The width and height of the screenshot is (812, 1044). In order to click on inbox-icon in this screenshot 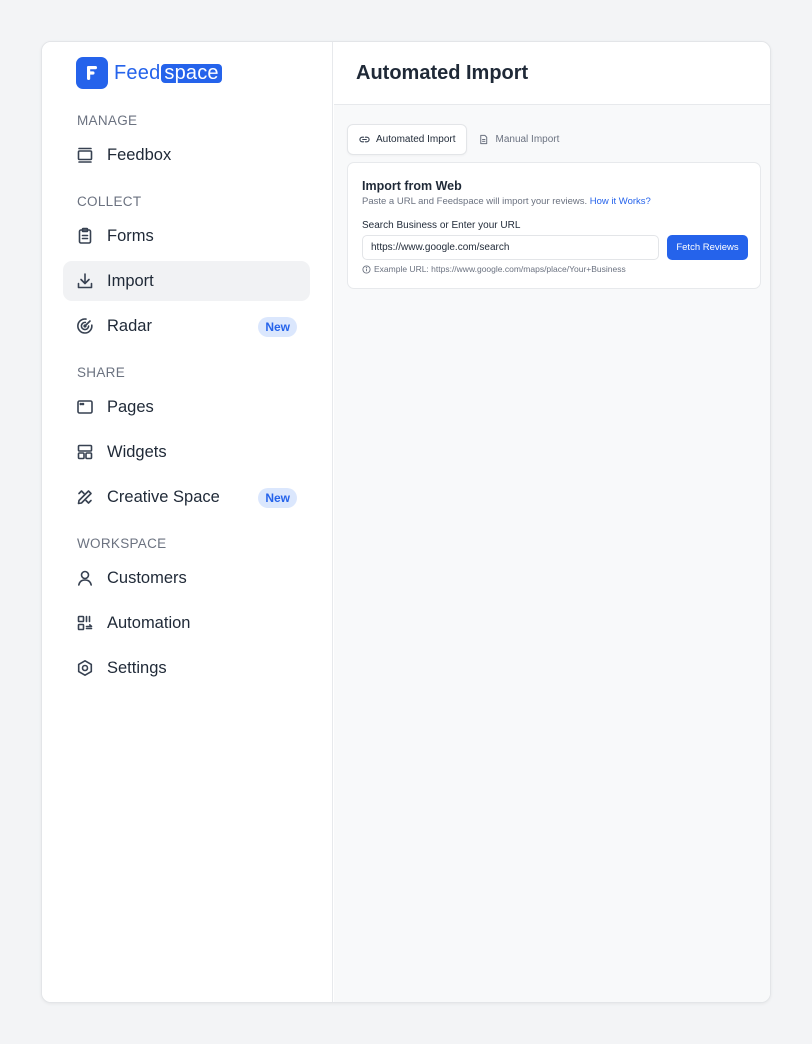, I will do `click(85, 155)`.